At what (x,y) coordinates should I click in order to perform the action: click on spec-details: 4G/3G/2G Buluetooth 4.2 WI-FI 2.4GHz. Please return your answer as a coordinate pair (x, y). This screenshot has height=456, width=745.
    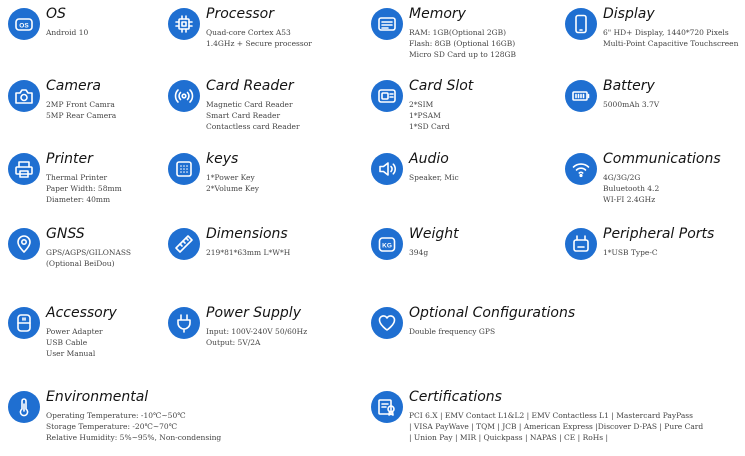
    Looking at the image, I should click on (631, 188).